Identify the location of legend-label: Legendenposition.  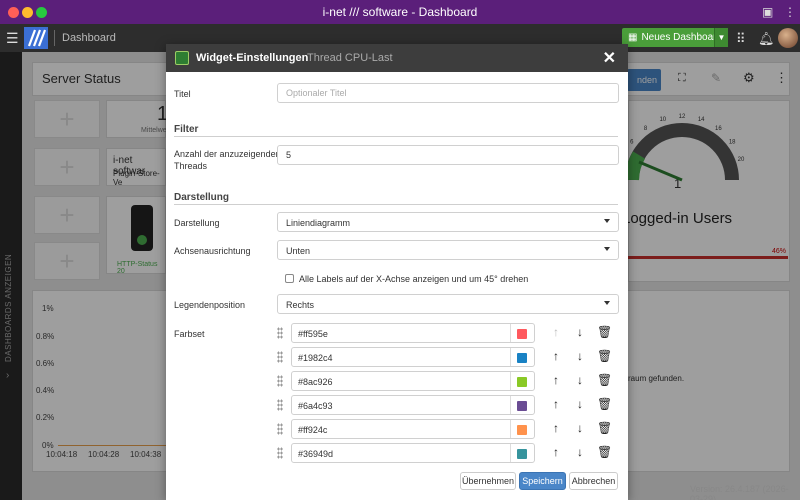
(210, 305).